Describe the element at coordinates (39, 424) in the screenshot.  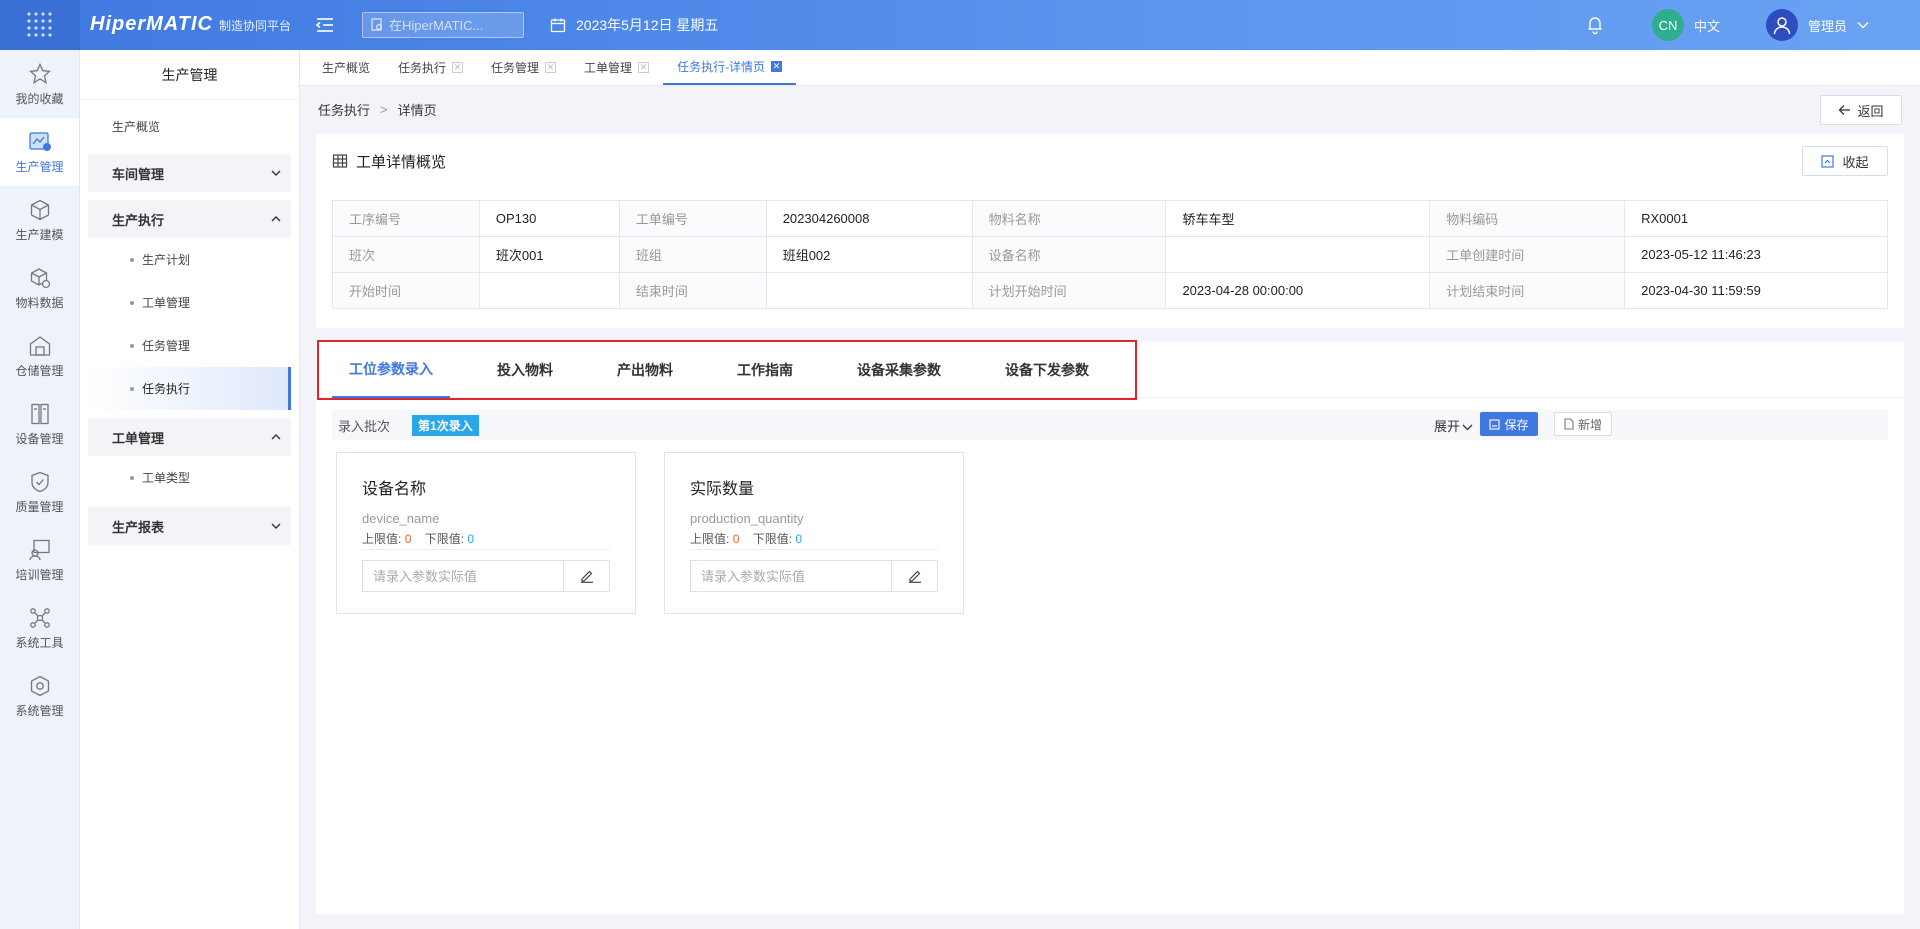
I see `rail-item-device: 设备管理` at that location.